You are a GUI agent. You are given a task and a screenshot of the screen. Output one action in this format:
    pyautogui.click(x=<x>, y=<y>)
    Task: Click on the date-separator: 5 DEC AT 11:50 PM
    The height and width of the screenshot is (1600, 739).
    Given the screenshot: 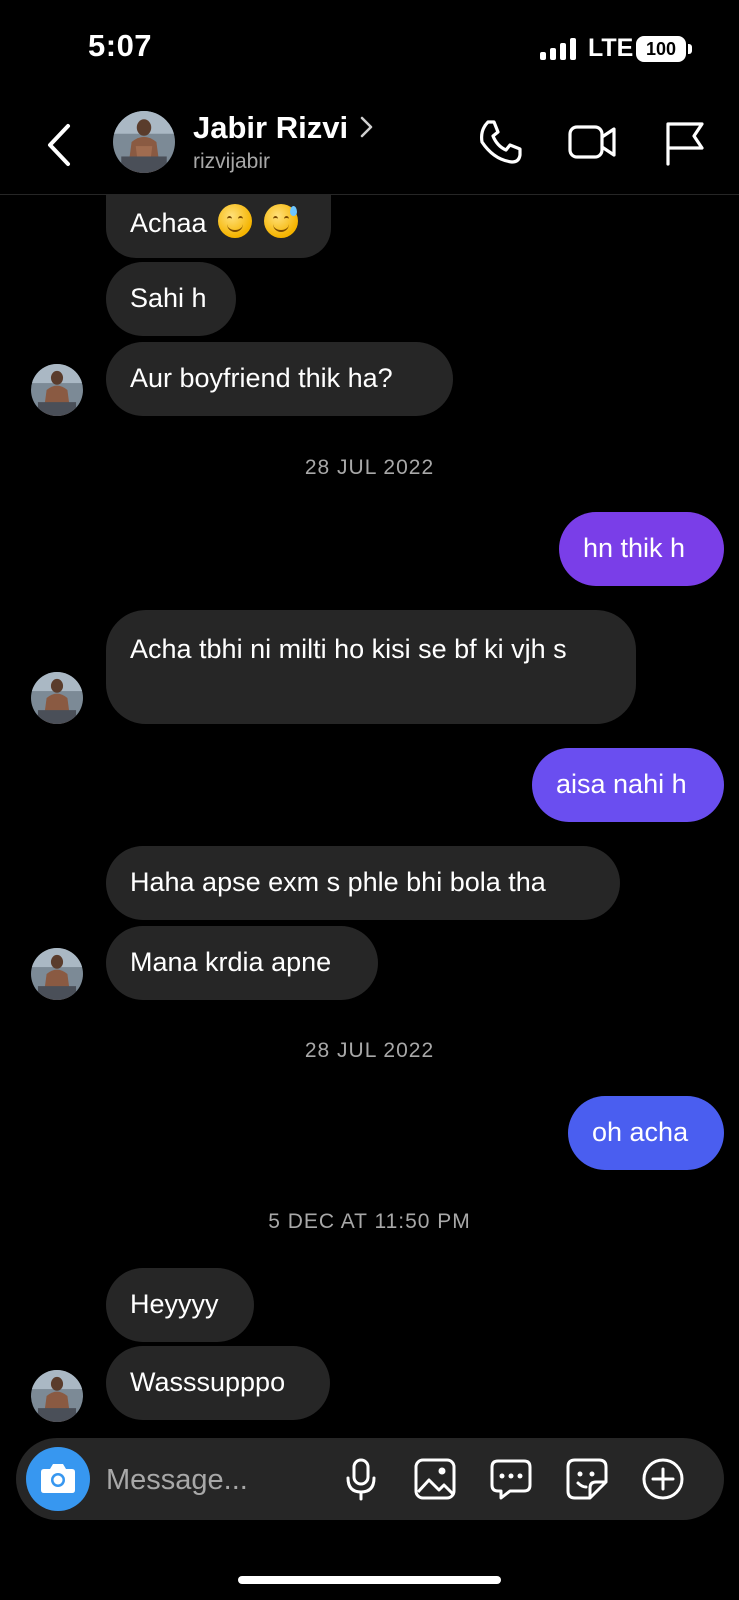 What is the action you would take?
    pyautogui.click(x=369, y=1221)
    